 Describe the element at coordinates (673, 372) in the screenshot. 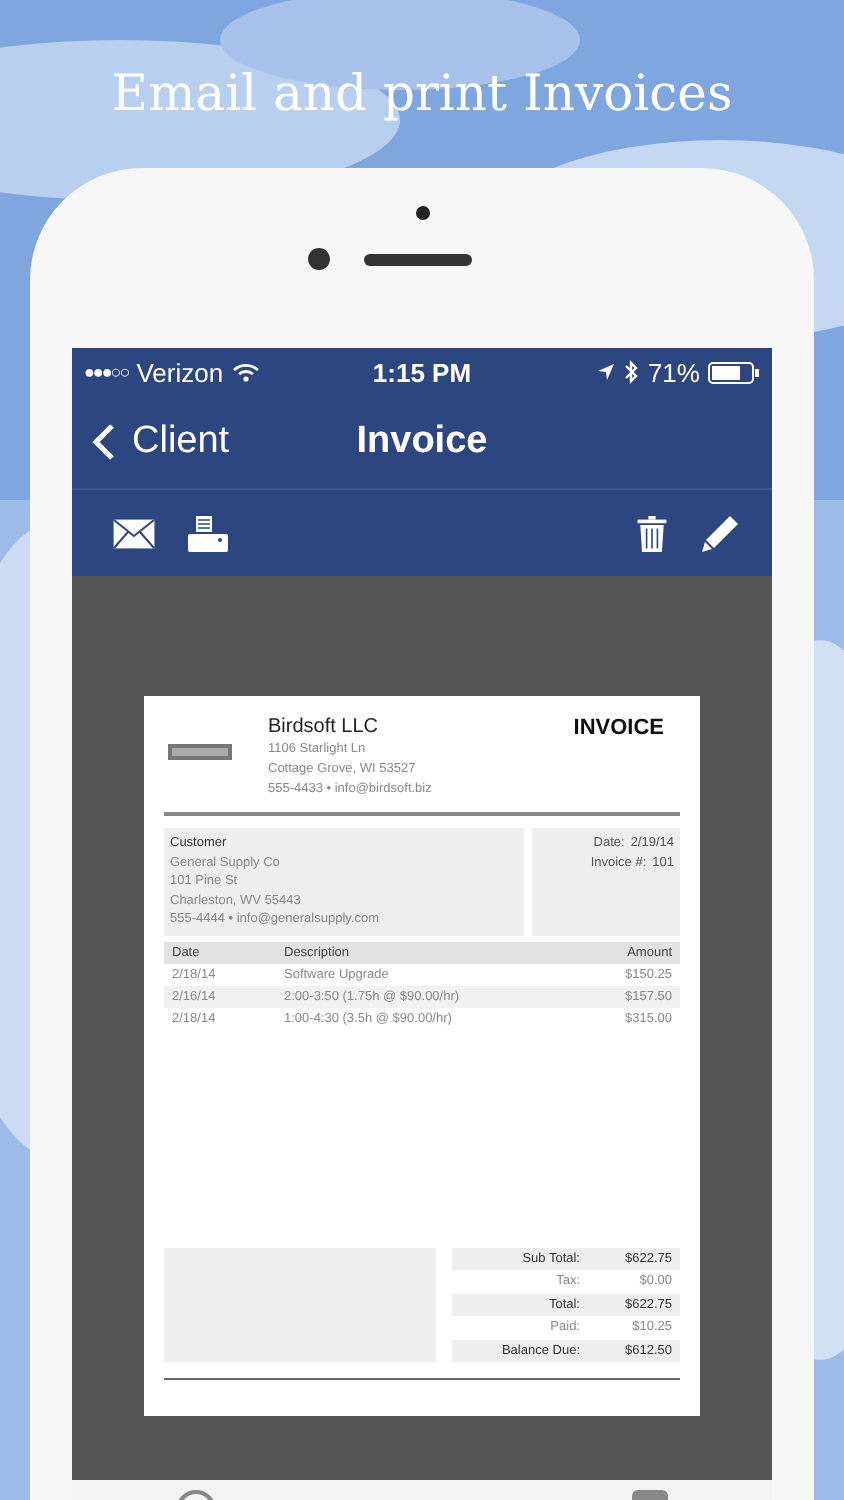

I see `battery-percent: 71%` at that location.